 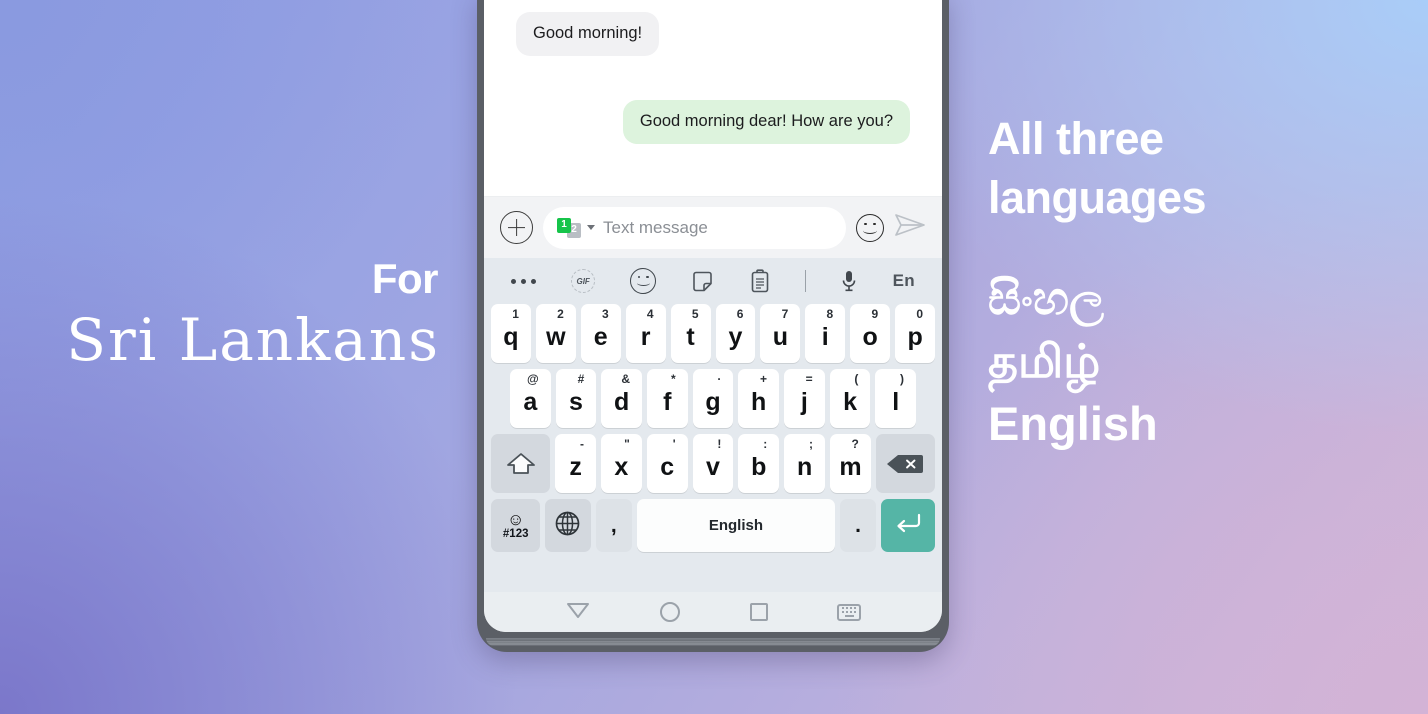 I want to click on key-j-alt: =, so click(x=809, y=379).